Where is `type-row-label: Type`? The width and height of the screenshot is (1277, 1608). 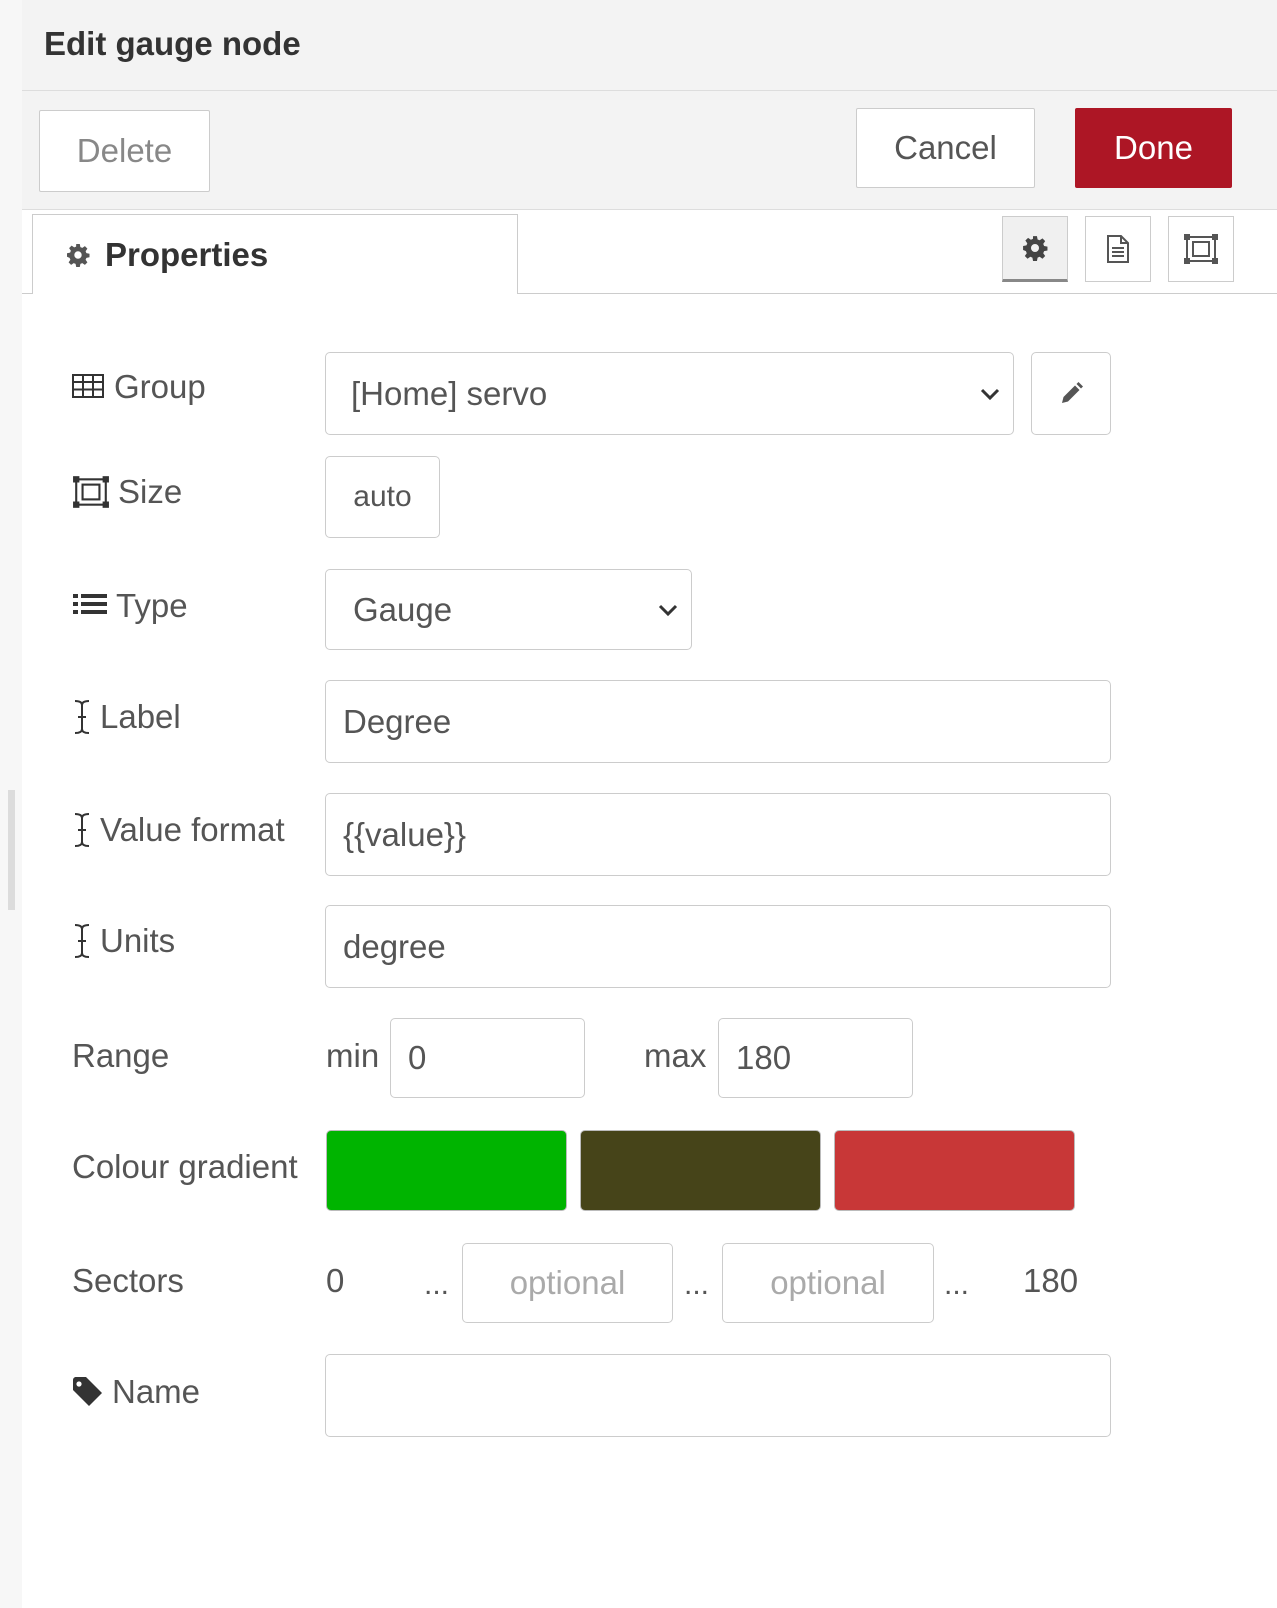 type-row-label: Type is located at coordinates (130, 606).